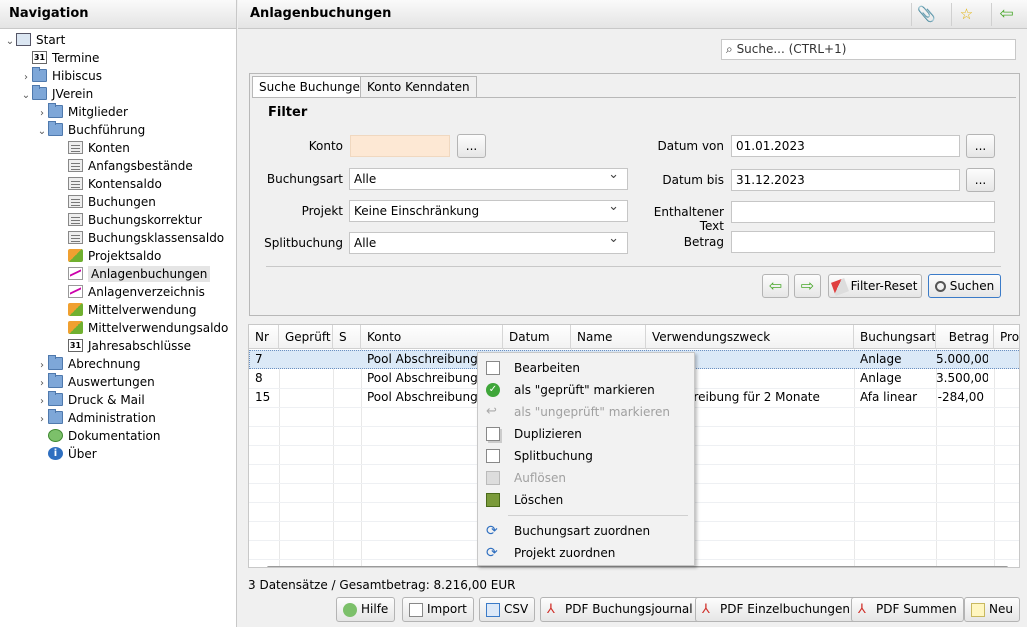  I want to click on tree-item-label: Mittelverwendung, so click(142, 310).